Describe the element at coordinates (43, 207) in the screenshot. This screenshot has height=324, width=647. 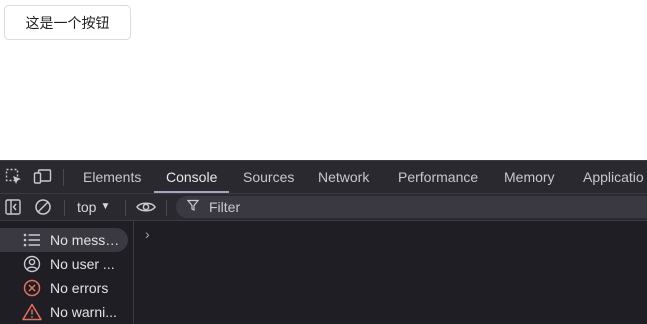
I see `clear-console-icon` at that location.